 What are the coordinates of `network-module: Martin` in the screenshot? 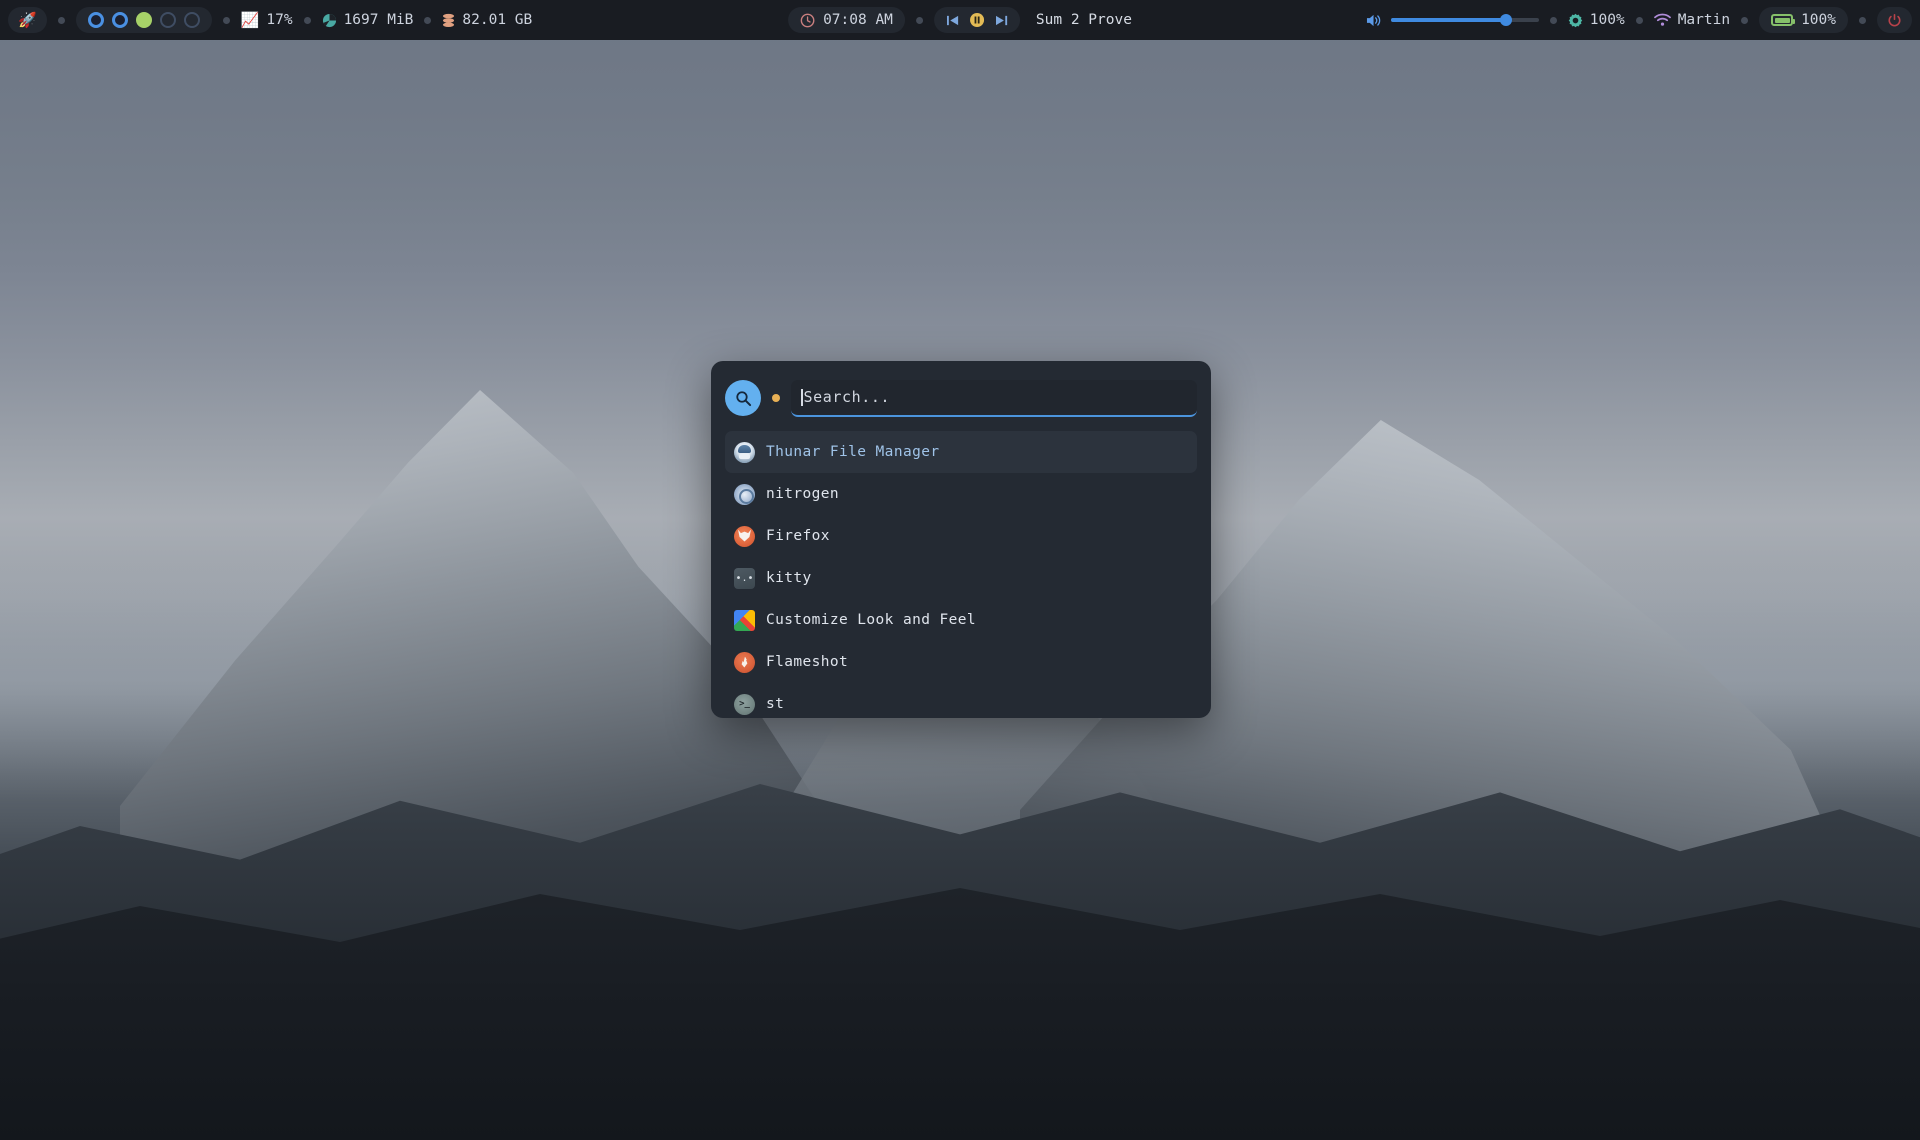 It's located at (1692, 20).